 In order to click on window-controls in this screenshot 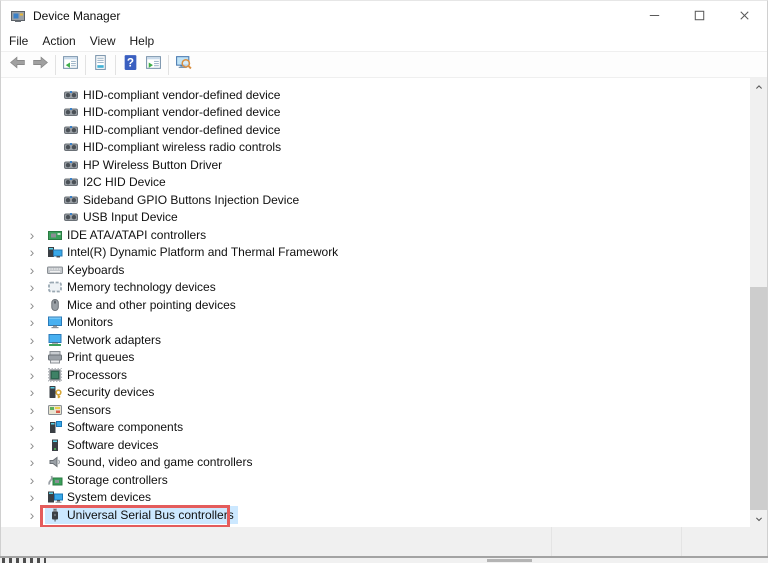, I will do `click(699, 15)`.